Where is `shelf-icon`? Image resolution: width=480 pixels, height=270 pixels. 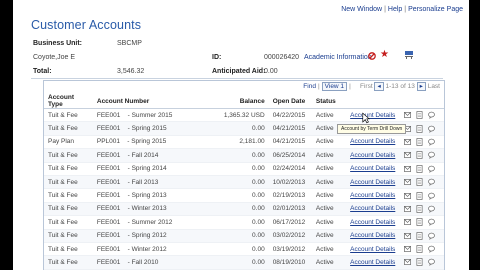 shelf-icon is located at coordinates (409, 55).